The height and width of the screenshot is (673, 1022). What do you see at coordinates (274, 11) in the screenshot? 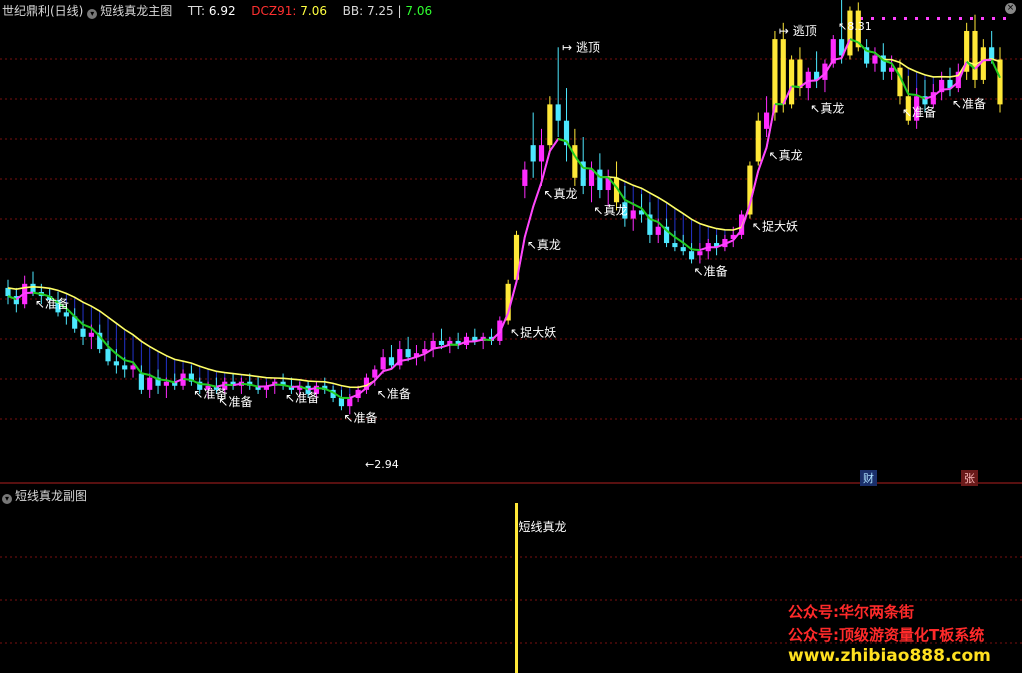
I see `dcz-label: DCZ91:` at bounding box center [274, 11].